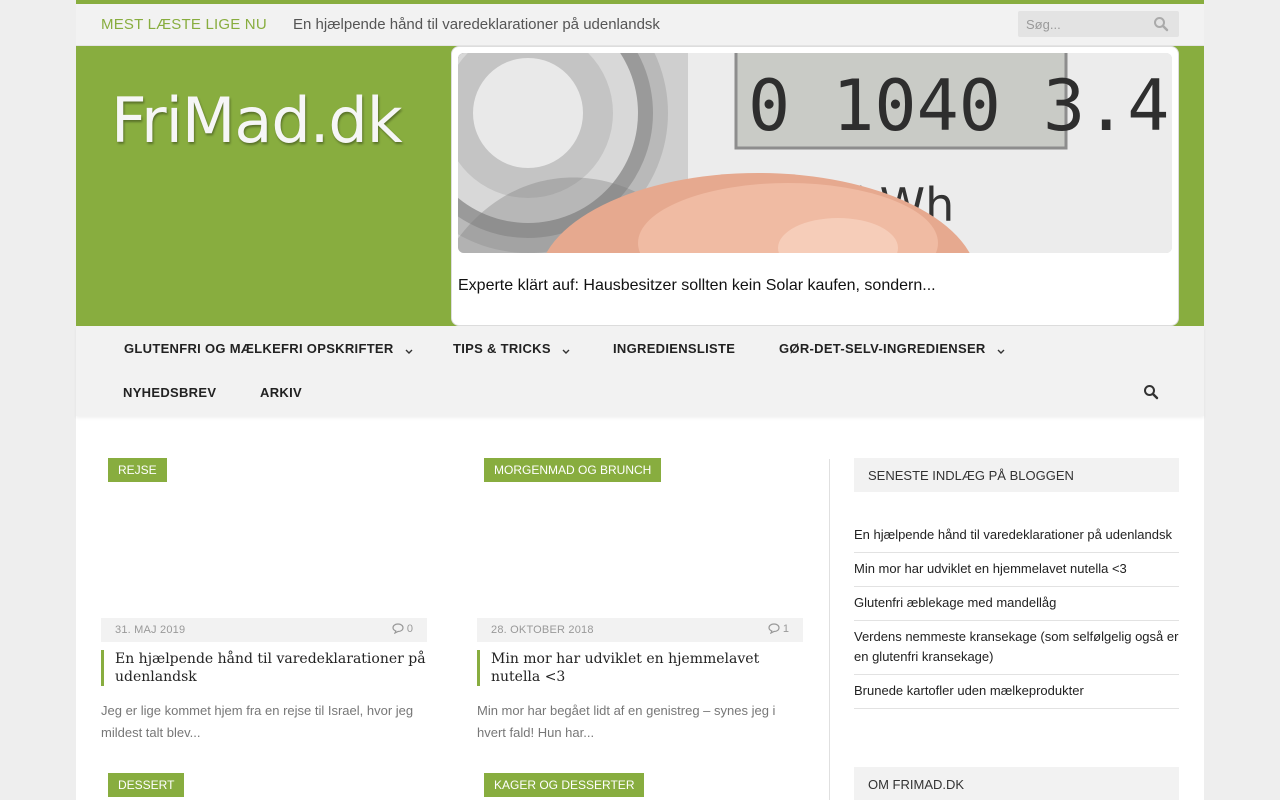 The height and width of the screenshot is (800, 1280). I want to click on post-meta: 31. MAJ 2019 0, so click(264, 630).